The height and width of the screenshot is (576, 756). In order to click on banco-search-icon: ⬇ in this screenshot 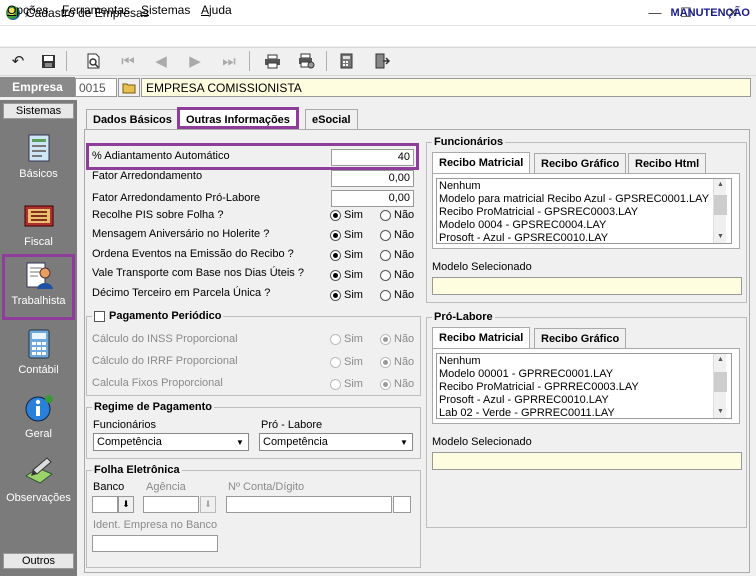, I will do `click(126, 504)`.